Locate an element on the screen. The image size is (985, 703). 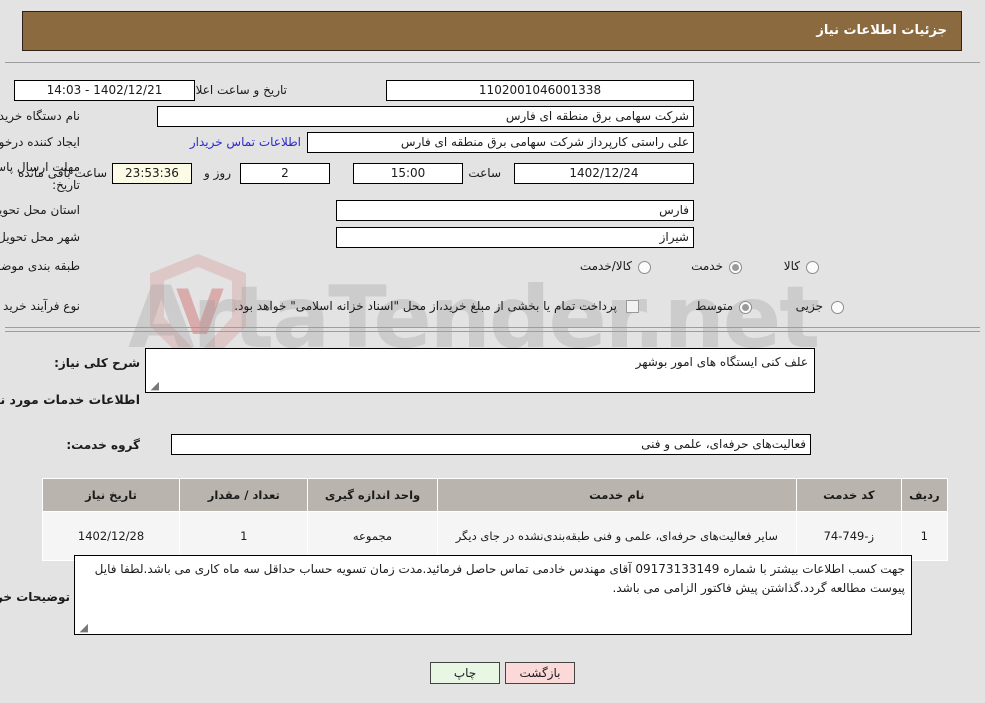
deadline-time-label: ساعت is located at coordinates (484, 173).